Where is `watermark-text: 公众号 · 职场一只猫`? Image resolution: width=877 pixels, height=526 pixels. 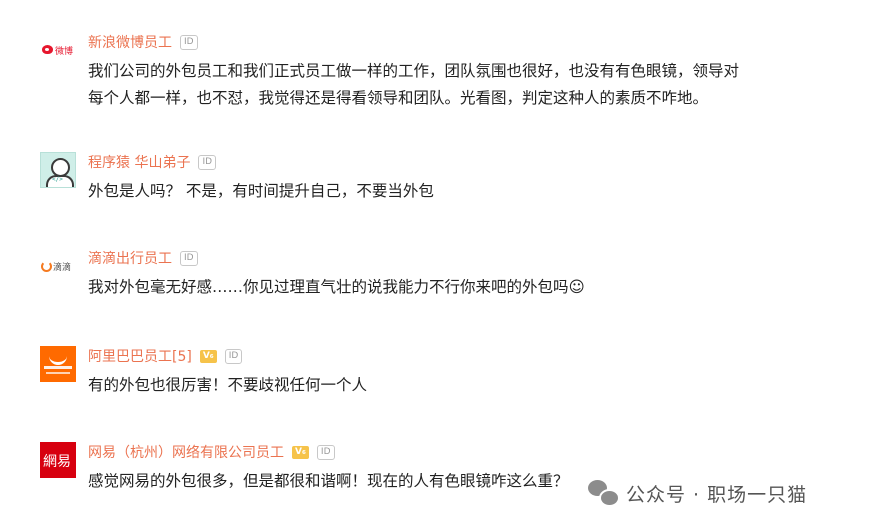
watermark-text: 公众号 · 职场一只猫 is located at coordinates (717, 494).